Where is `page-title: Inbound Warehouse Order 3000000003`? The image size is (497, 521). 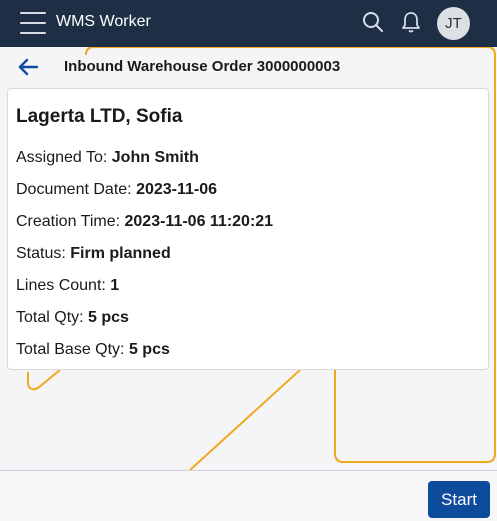
page-title: Inbound Warehouse Order 3000000003 is located at coordinates (202, 66).